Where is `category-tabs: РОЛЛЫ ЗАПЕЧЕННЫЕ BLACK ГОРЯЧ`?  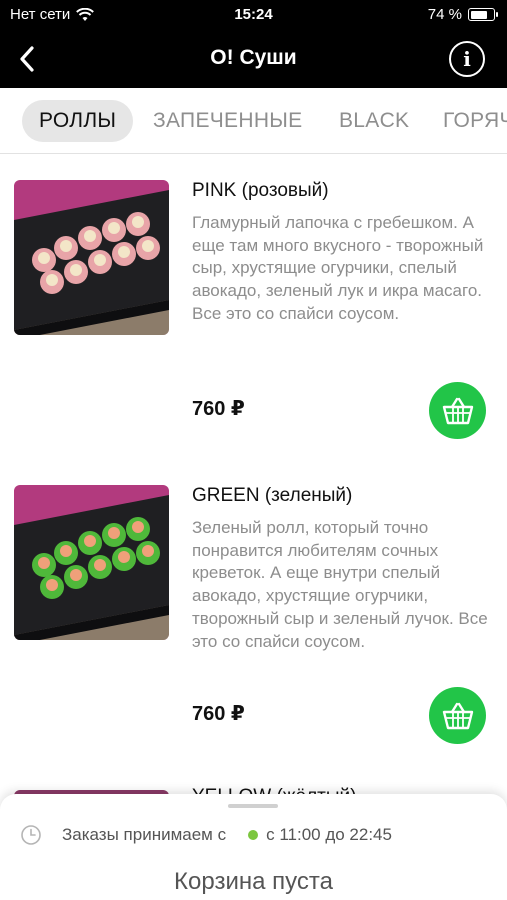
category-tabs: РОЛЛЫ ЗАПЕЧЕННЫЕ BLACK ГОРЯЧ is located at coordinates (253, 121).